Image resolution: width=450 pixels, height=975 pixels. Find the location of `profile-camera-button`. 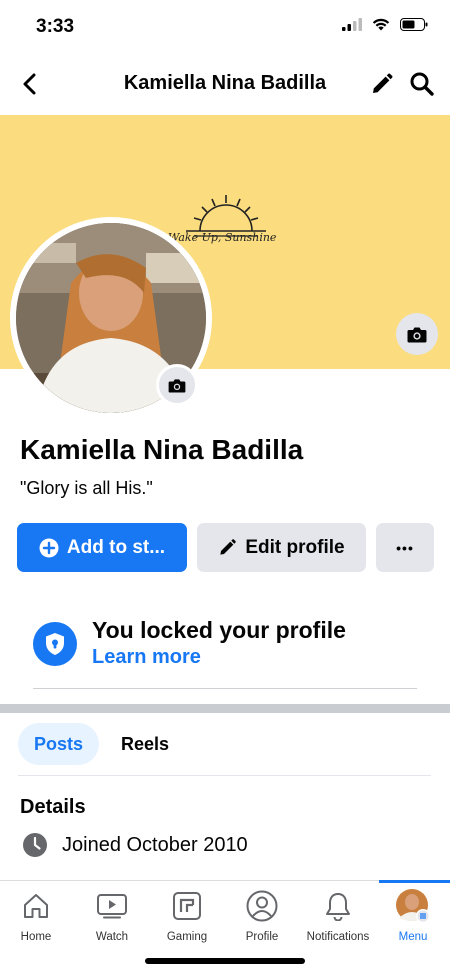

profile-camera-button is located at coordinates (177, 385).